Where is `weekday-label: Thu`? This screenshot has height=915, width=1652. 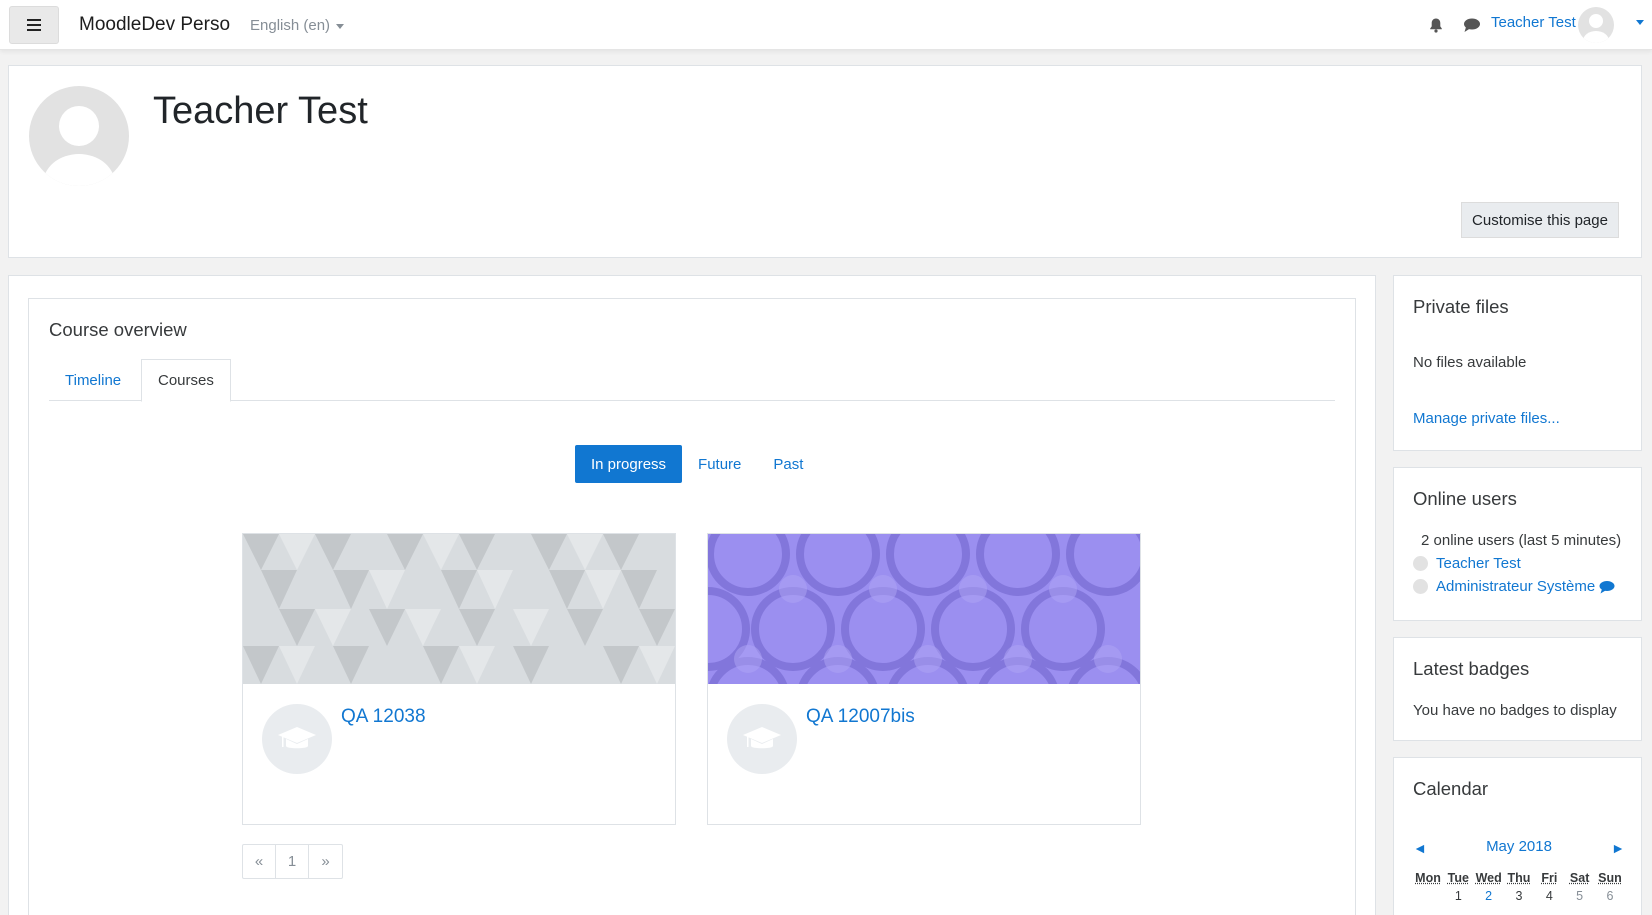 weekday-label: Thu is located at coordinates (1519, 878).